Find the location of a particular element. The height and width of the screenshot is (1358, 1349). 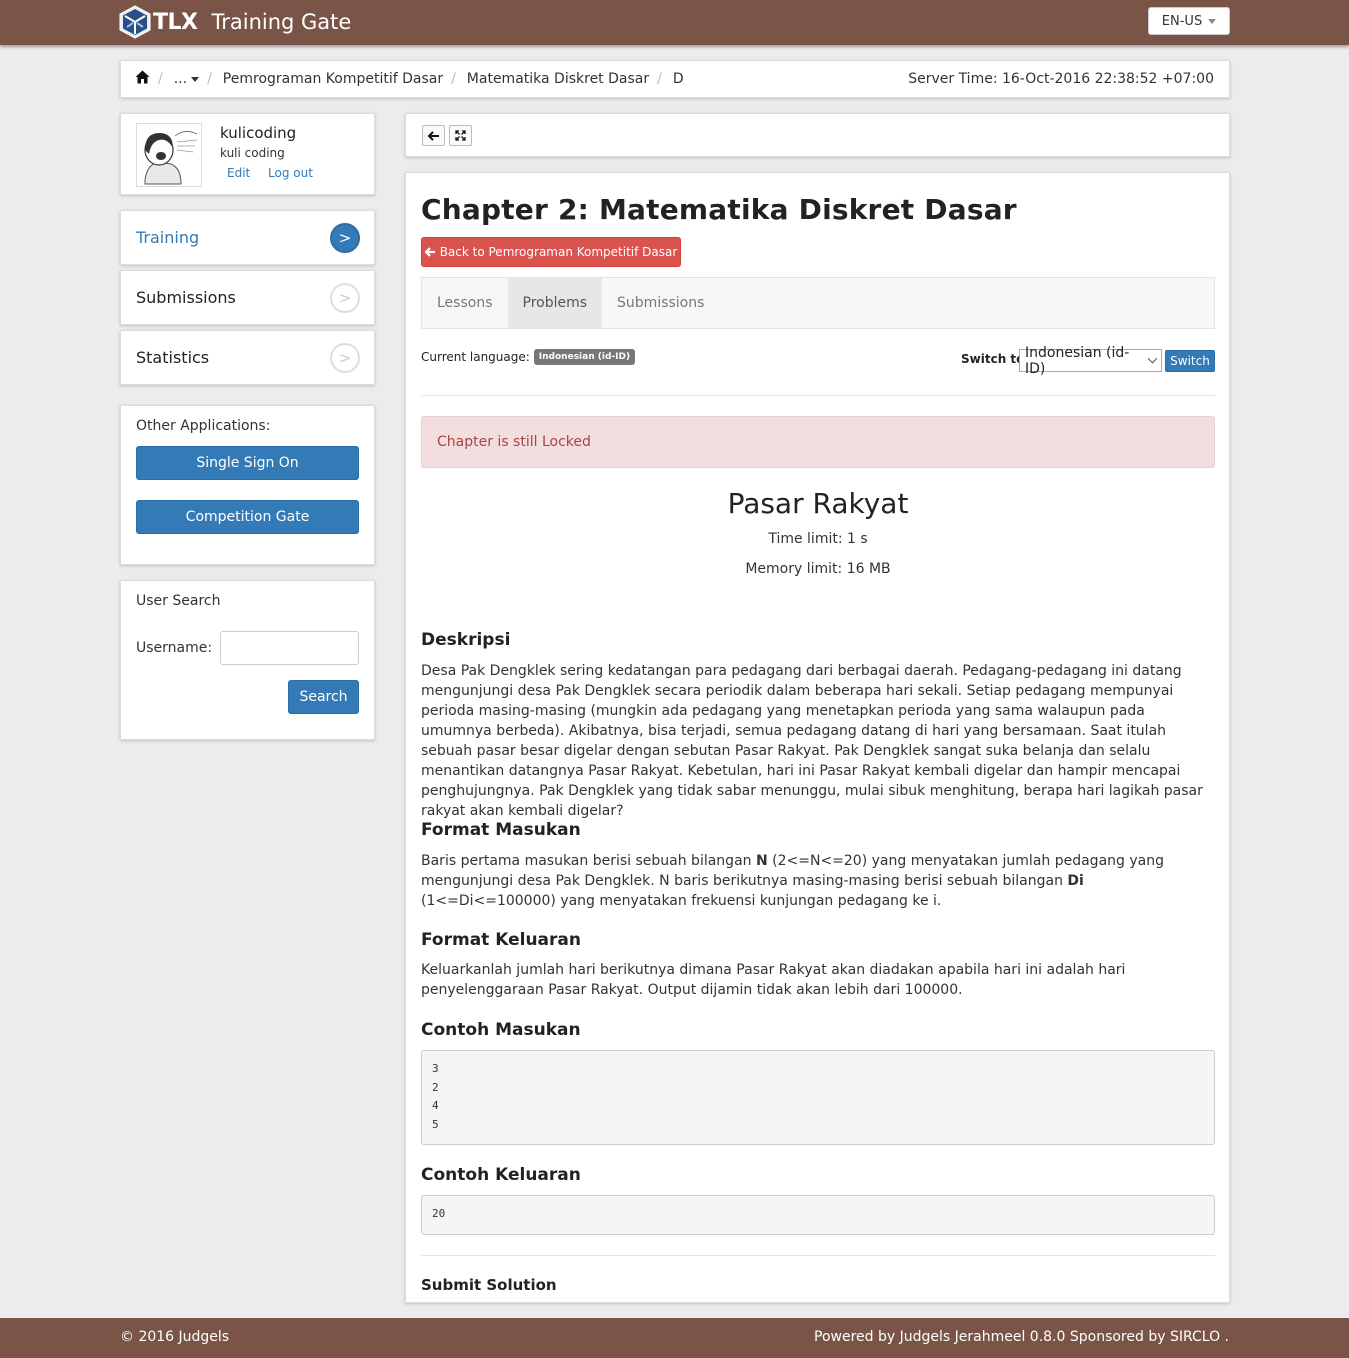

chapter-tabs: Lessons Problems Submissions is located at coordinates (818, 303).